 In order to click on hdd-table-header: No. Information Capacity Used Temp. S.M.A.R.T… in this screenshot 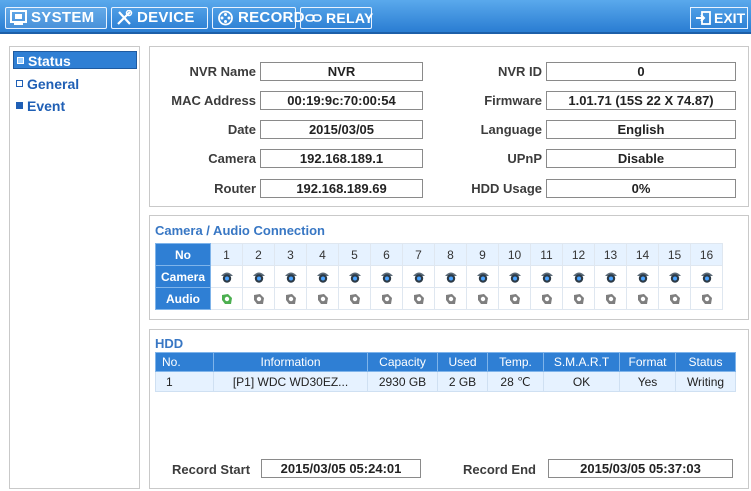, I will do `click(445, 362)`.